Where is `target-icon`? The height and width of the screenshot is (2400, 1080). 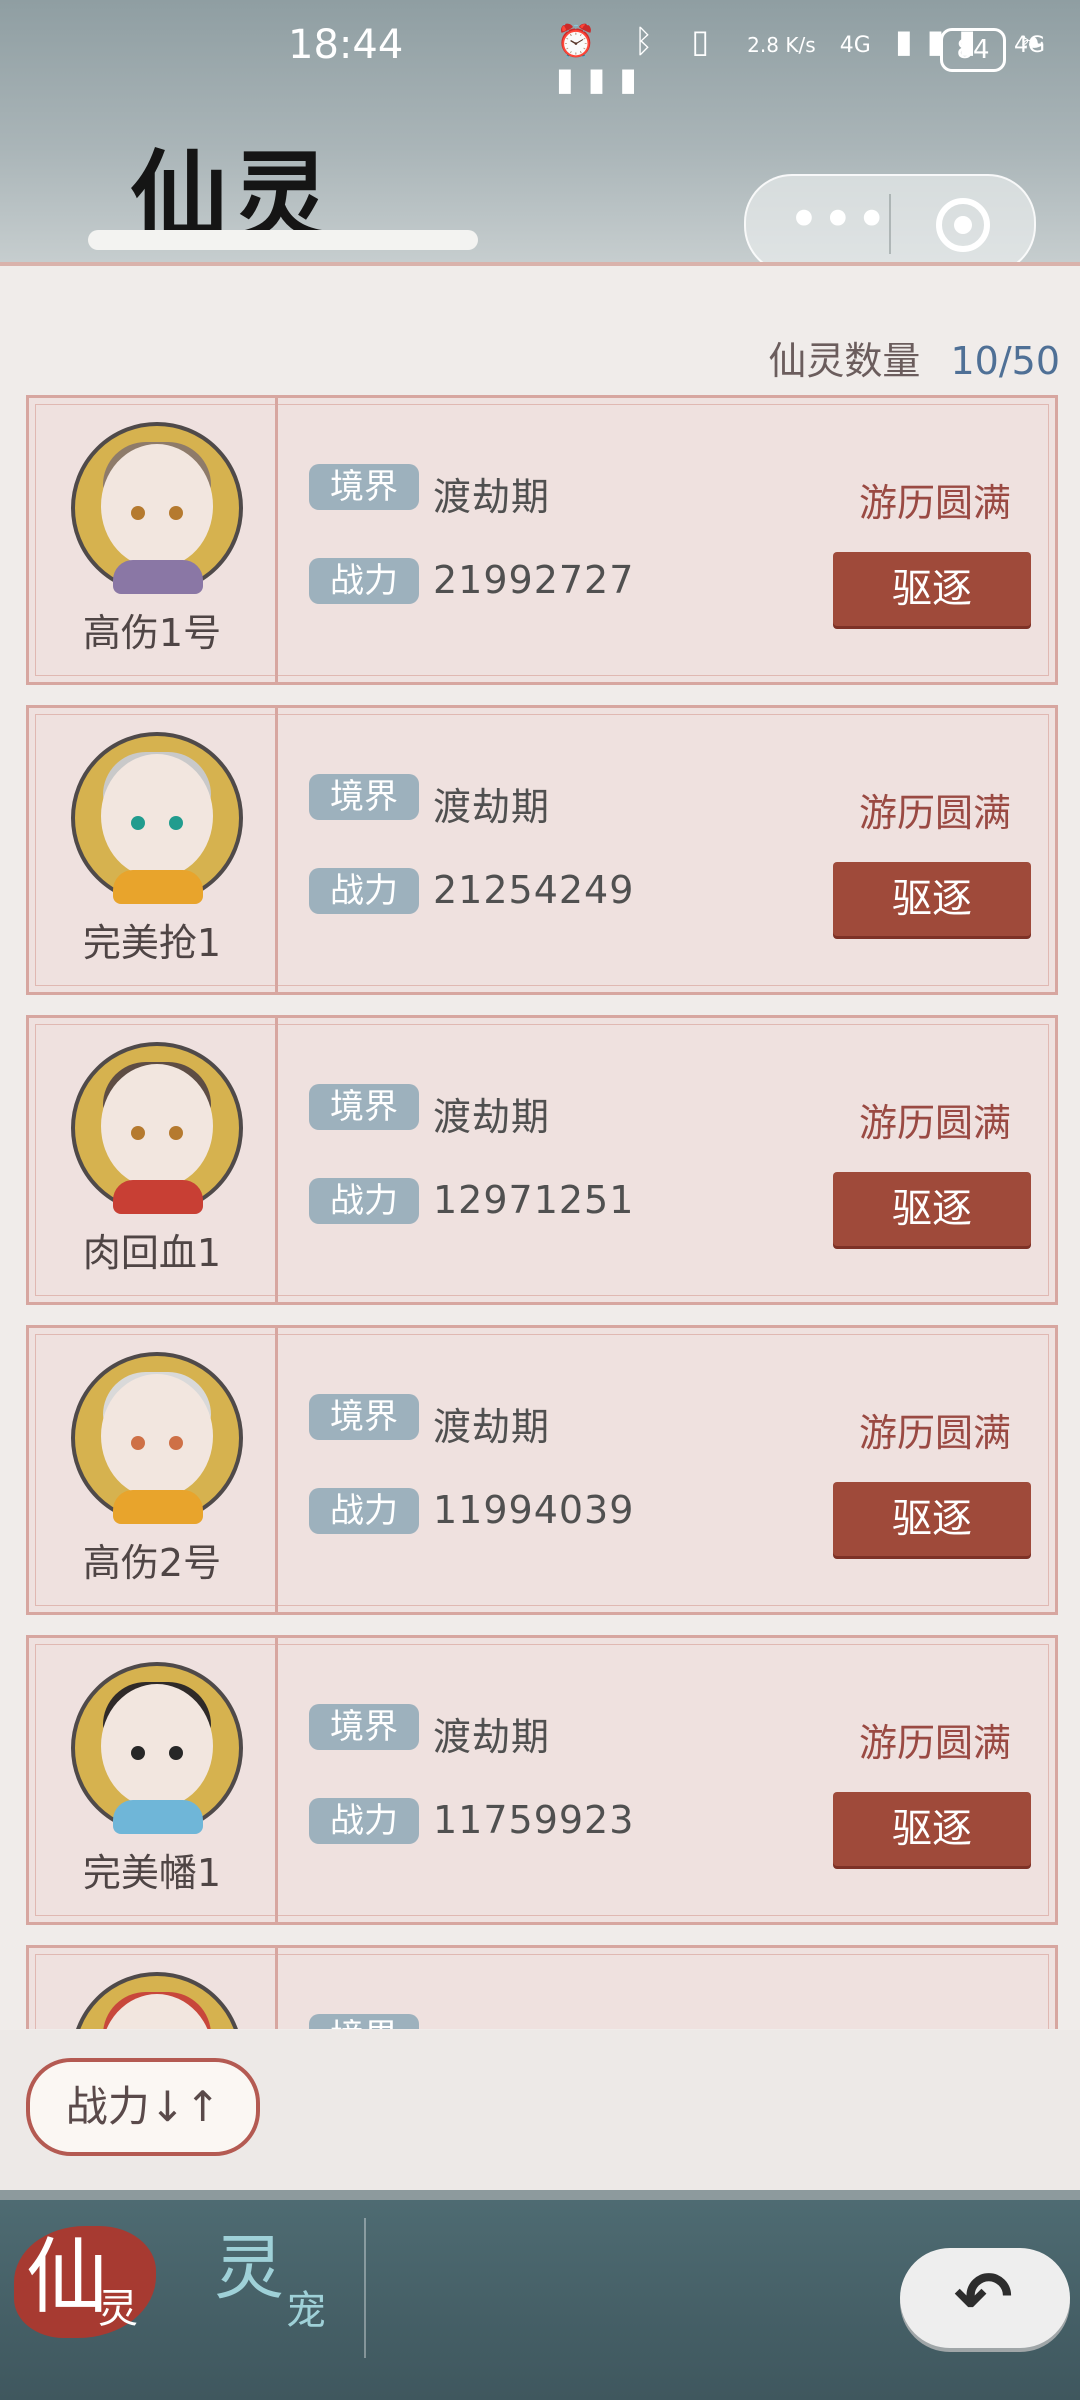
target-icon is located at coordinates (963, 225).